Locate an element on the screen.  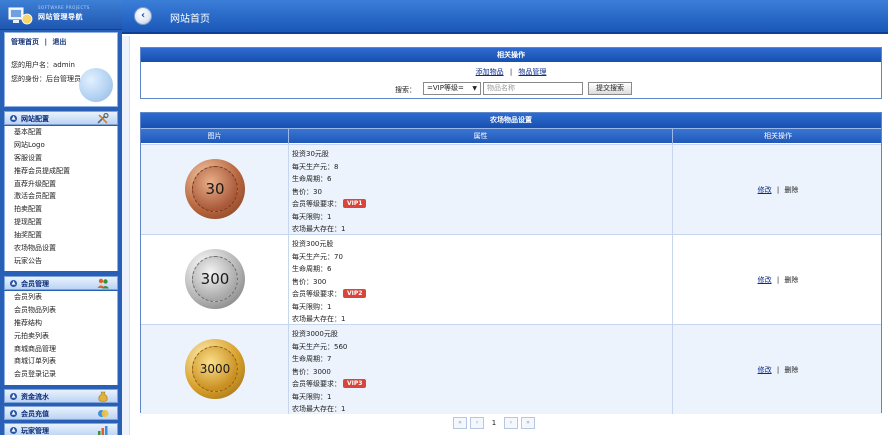
role-line: 您的身份：后台管理员 is located at coordinates (46, 79).